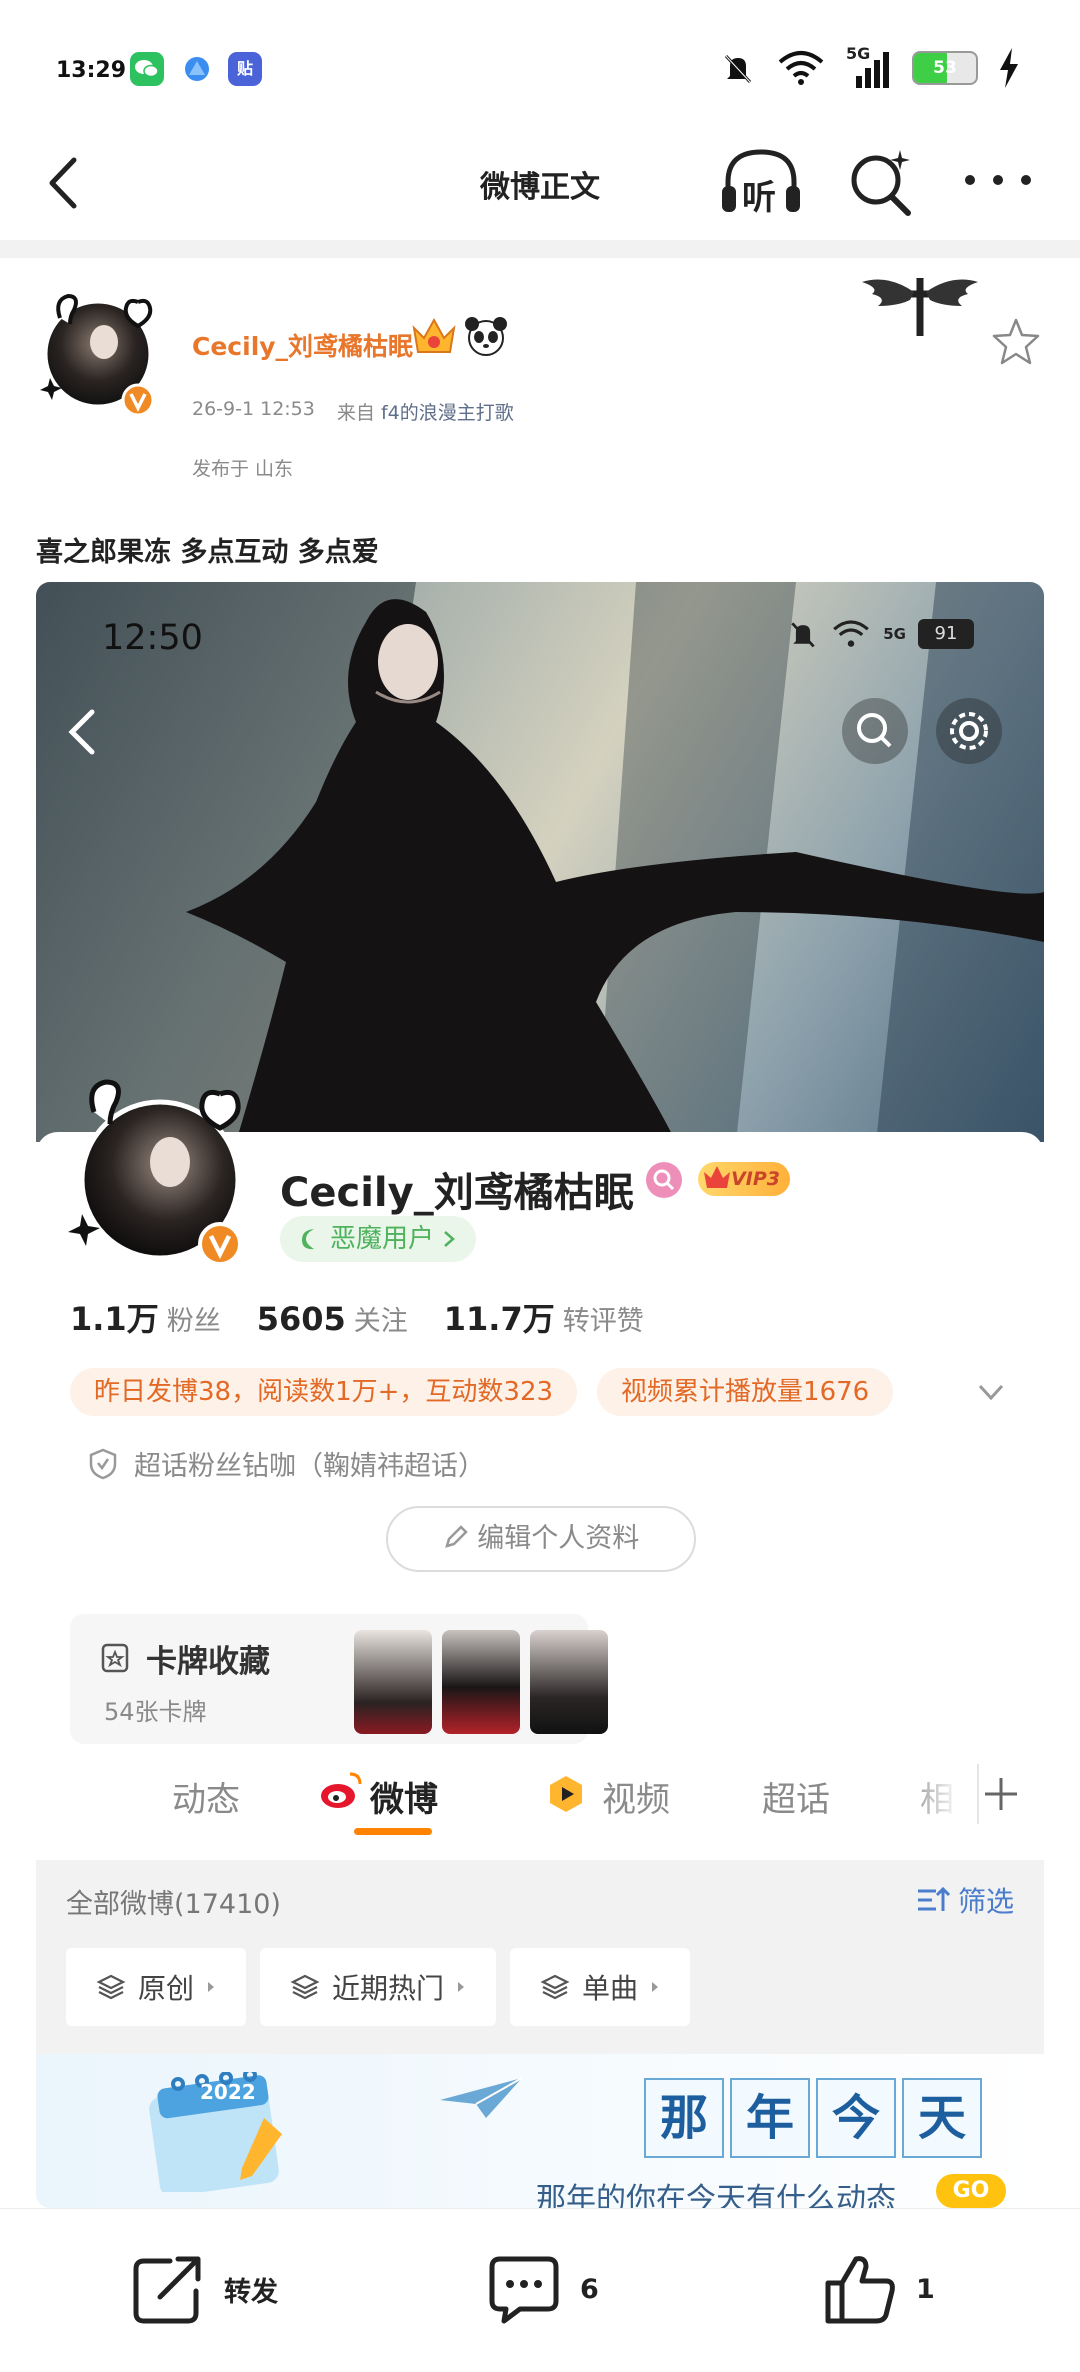 This screenshot has height=2372, width=1080. What do you see at coordinates (355, 413) in the screenshot?
I see `source-prefix: 来自` at bounding box center [355, 413].